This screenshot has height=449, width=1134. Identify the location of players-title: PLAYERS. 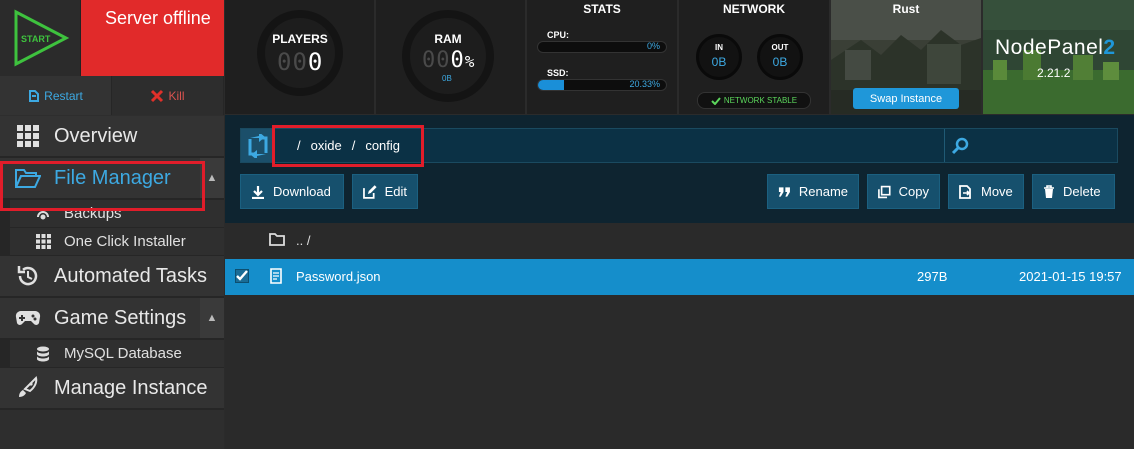
(300, 39).